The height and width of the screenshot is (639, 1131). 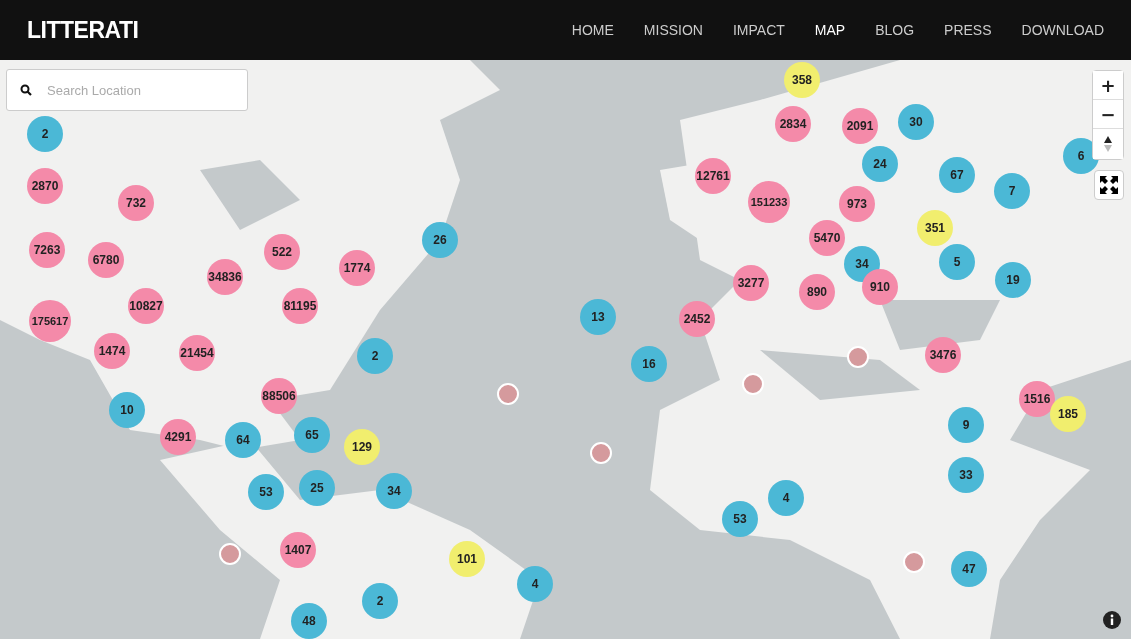 I want to click on nav-link: PRESS, so click(x=968, y=30).